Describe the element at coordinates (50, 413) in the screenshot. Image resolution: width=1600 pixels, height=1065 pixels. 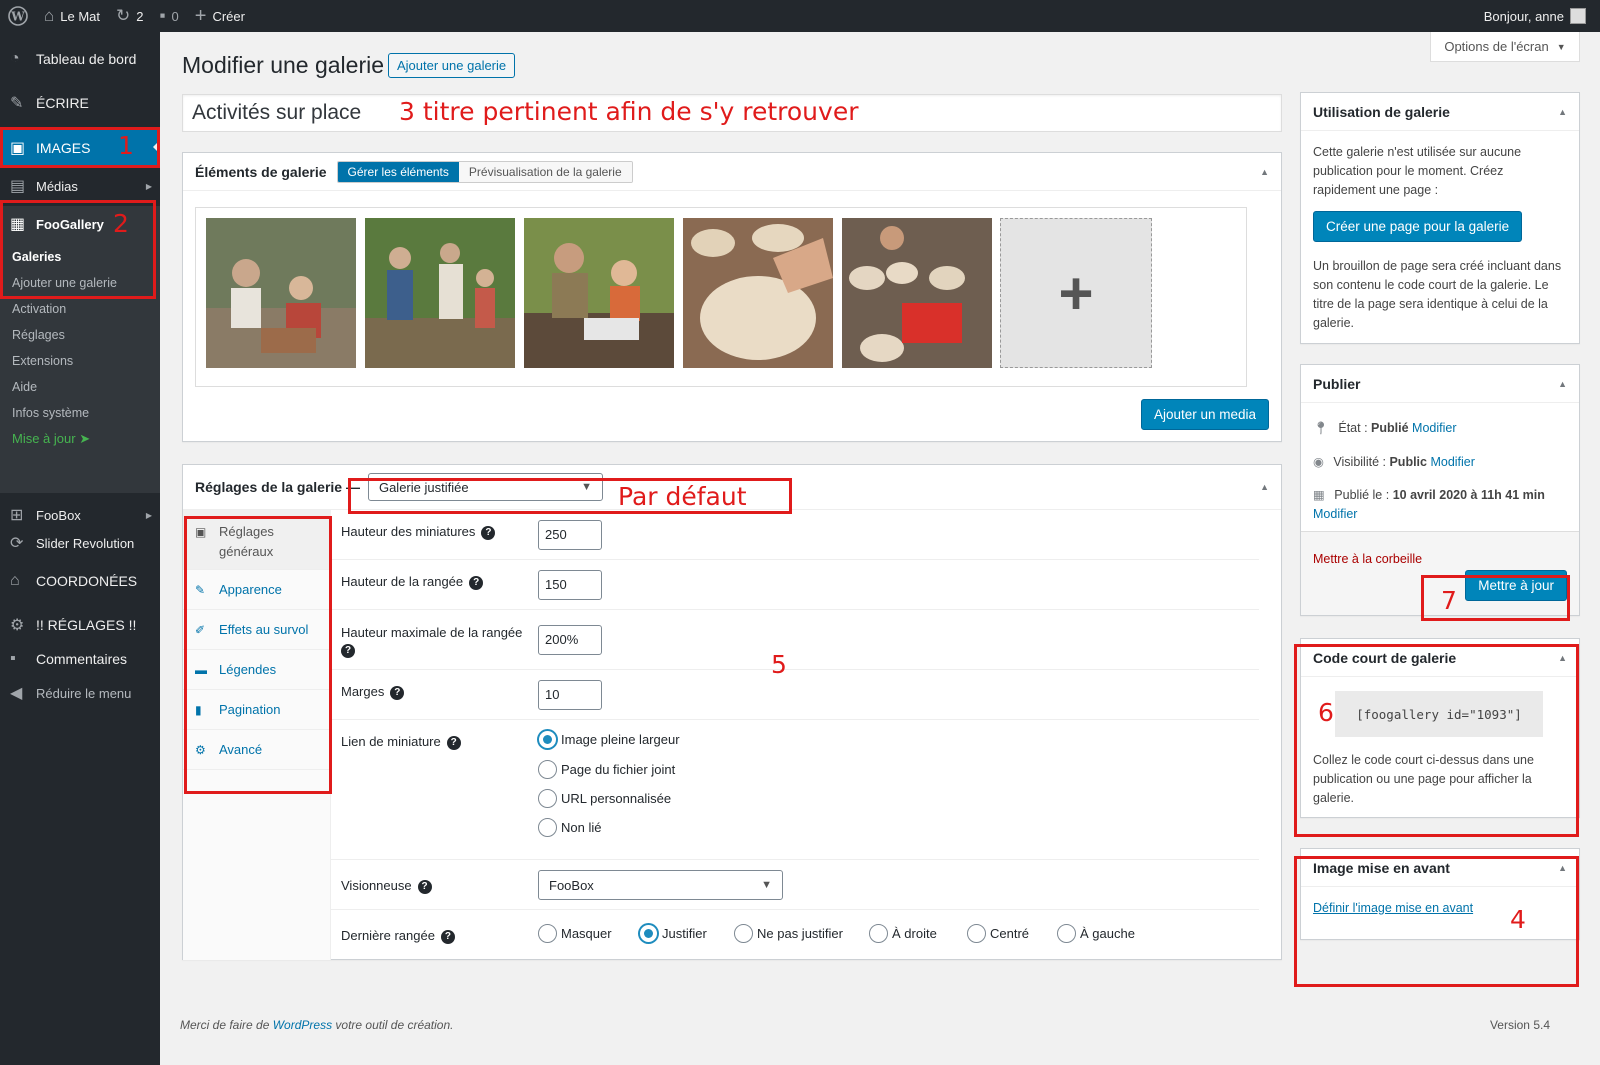
I see `submenu-system-info: Infos système` at that location.